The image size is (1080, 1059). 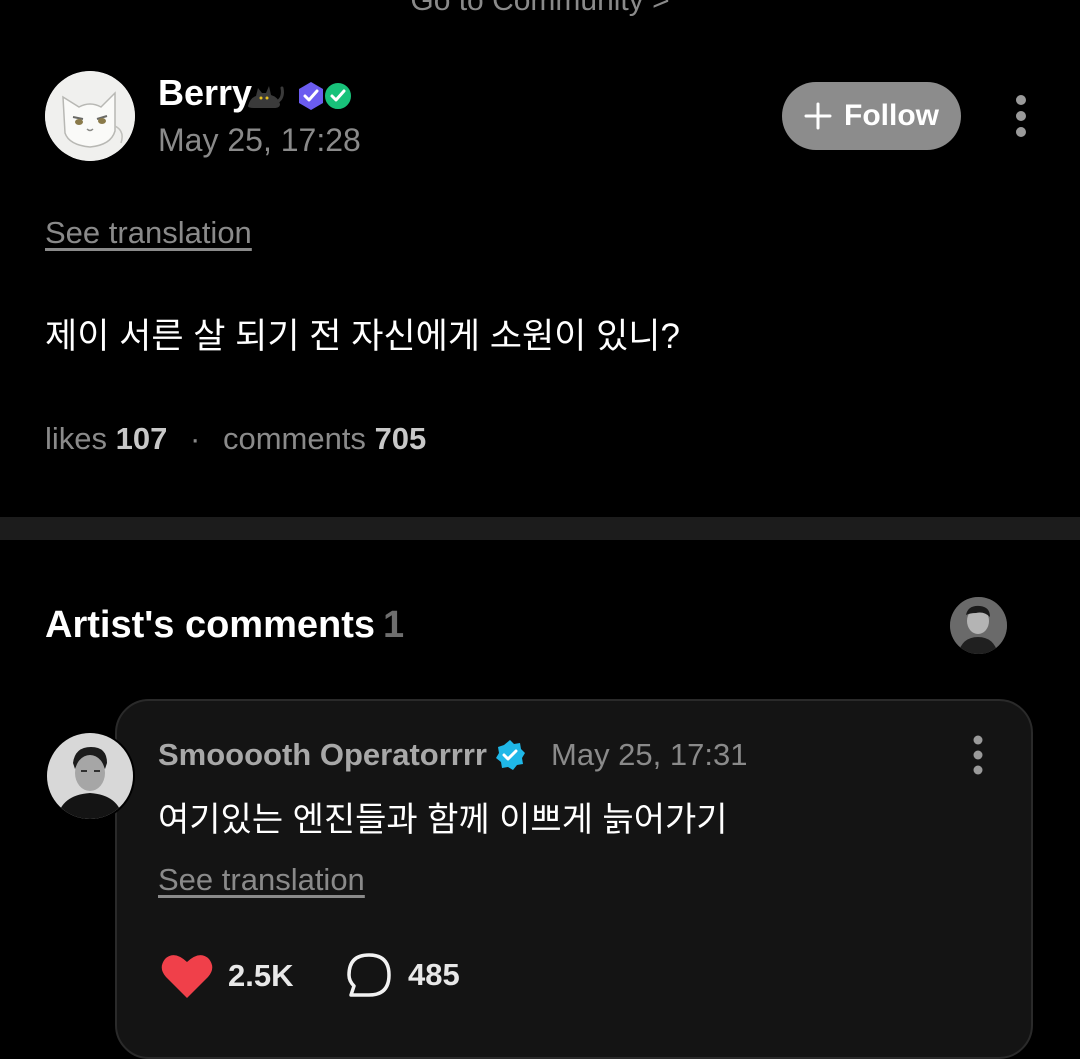 I want to click on verified-icon, so click(x=510, y=755).